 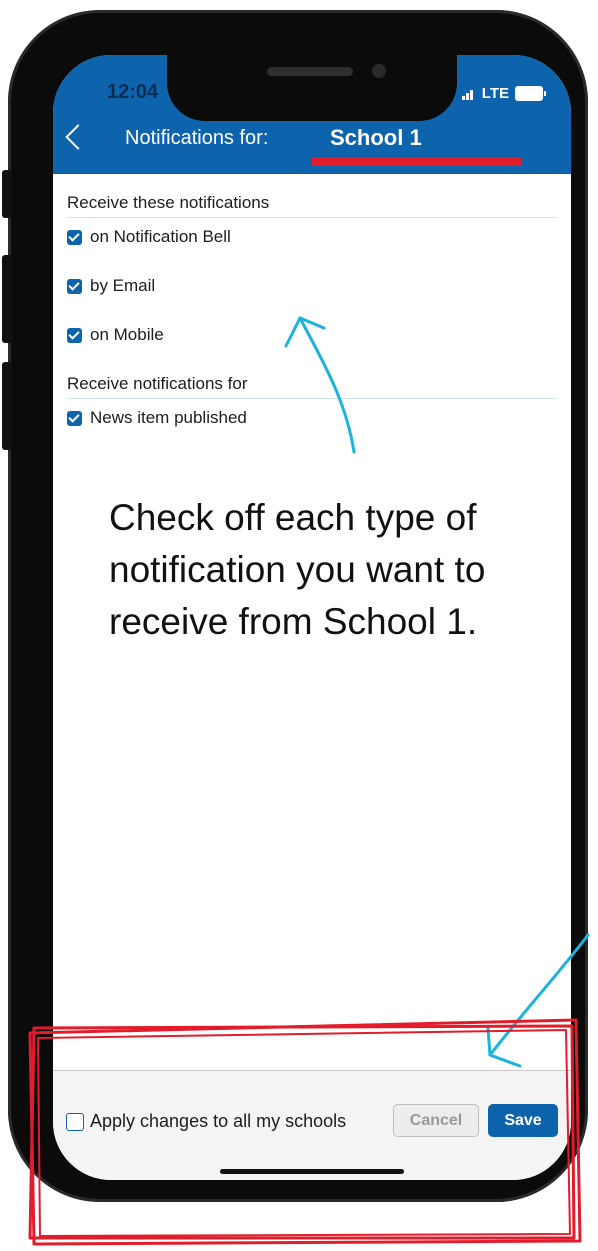 What do you see at coordinates (305, 332) in the screenshot?
I see `arrow-head-checkboxes` at bounding box center [305, 332].